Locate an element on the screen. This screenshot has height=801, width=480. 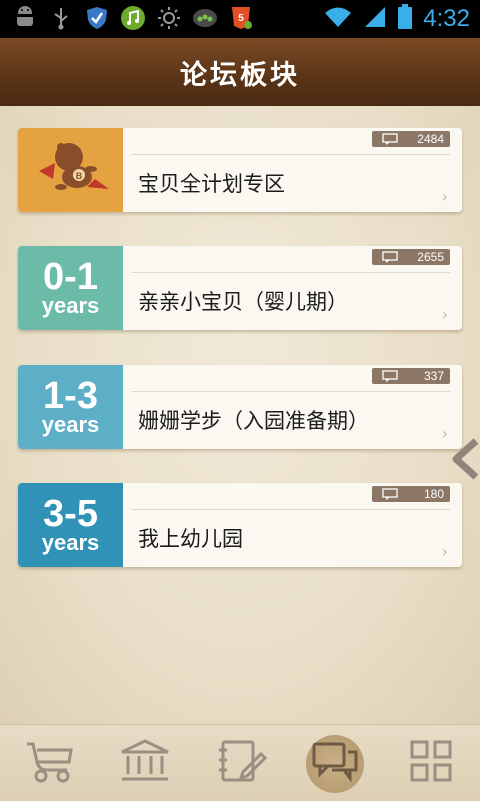
forum-card-baby-plan: B 2484 宝贝全计划专区 › is located at coordinates (240, 170).